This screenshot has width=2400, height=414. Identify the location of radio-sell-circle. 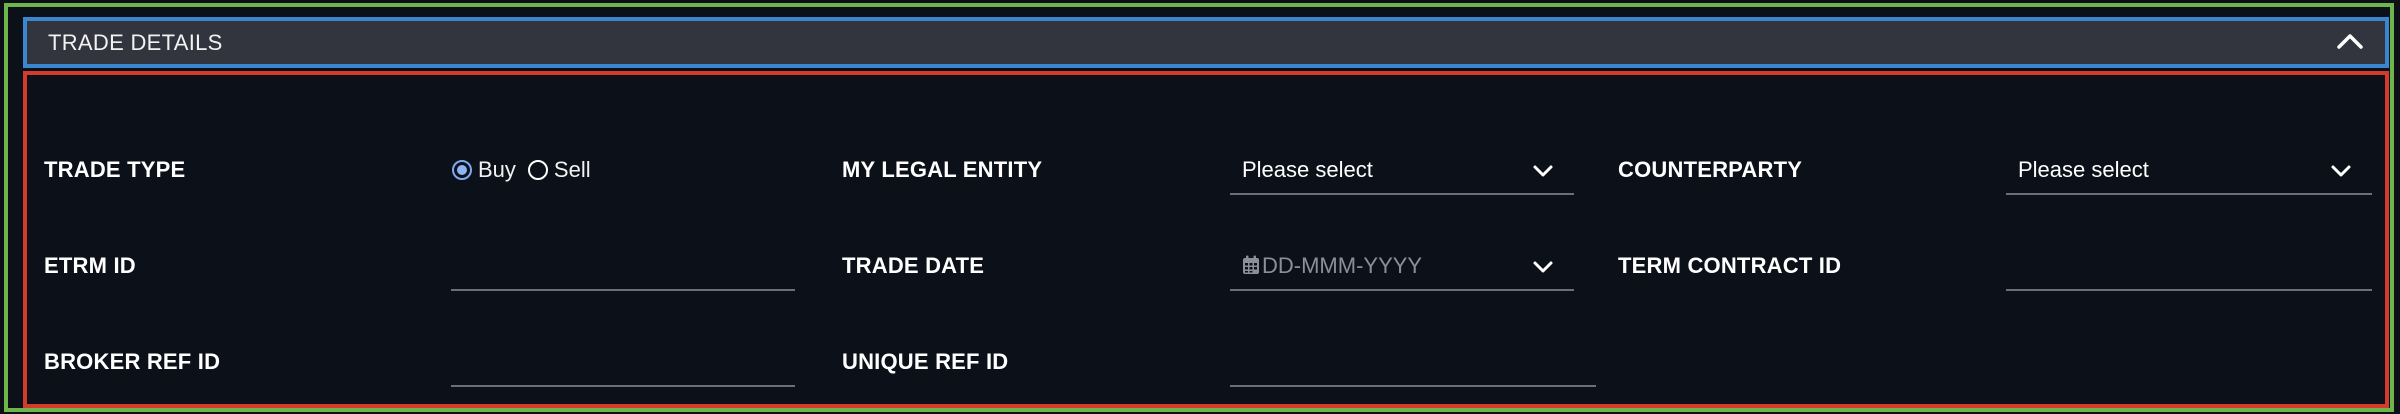
(537, 170).